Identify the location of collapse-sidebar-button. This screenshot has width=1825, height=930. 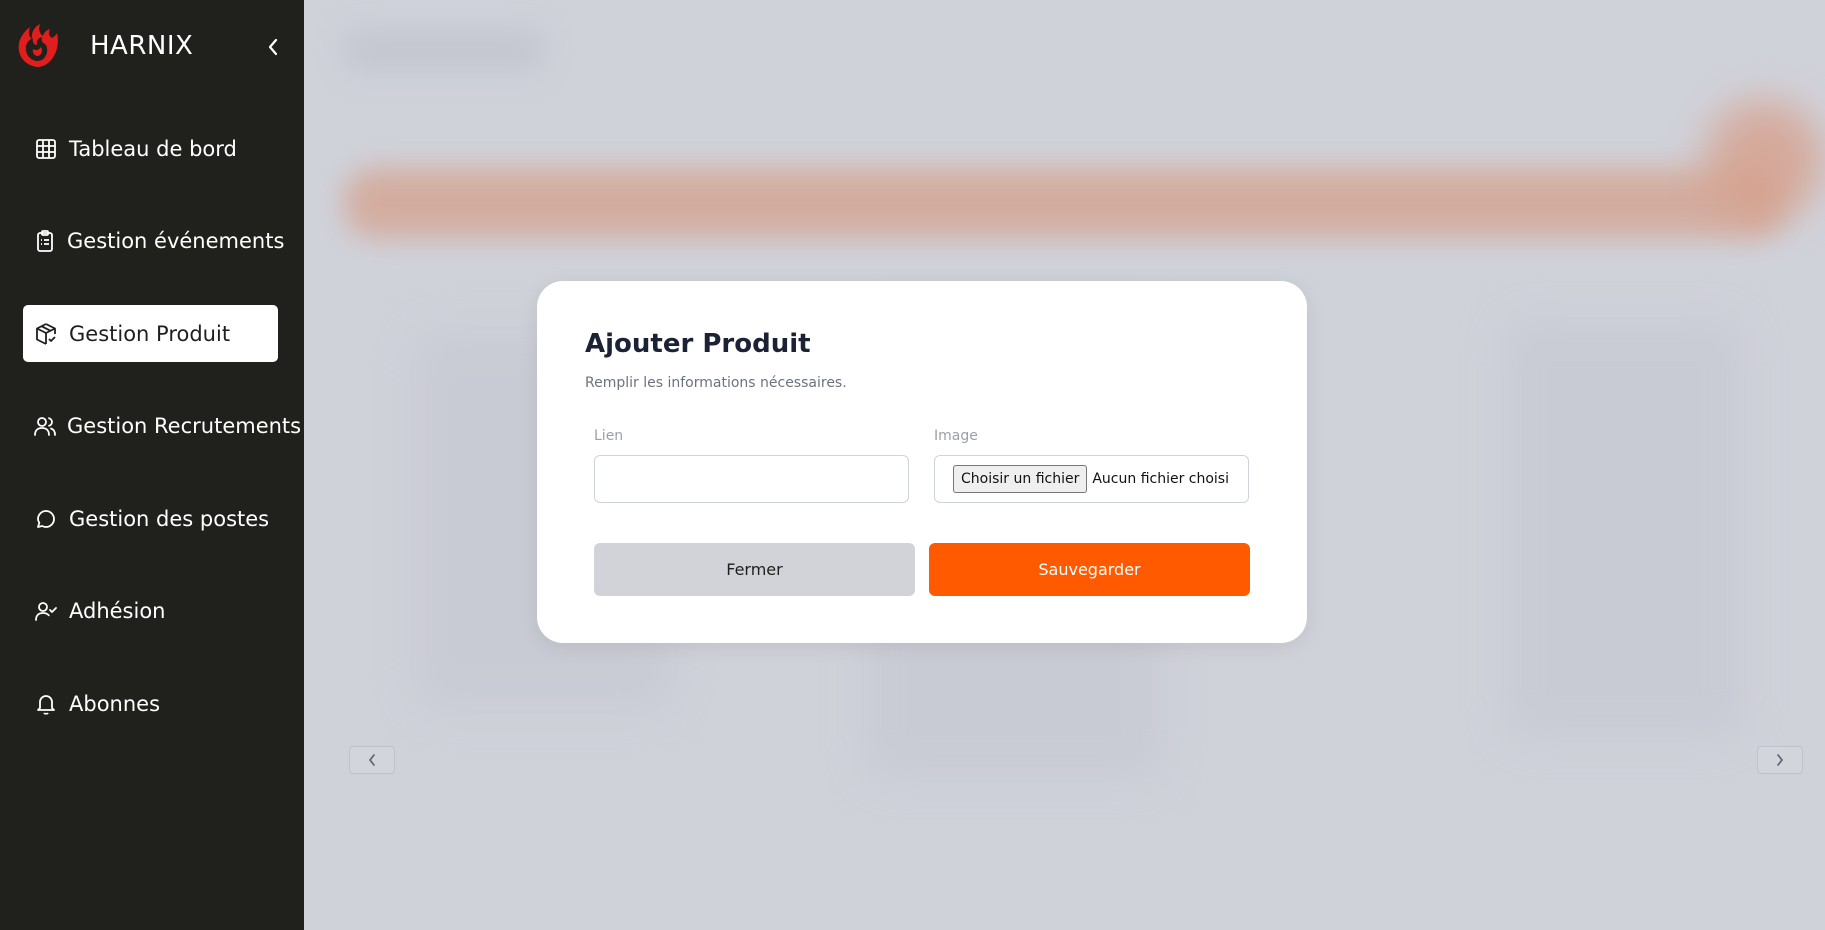
(273, 47).